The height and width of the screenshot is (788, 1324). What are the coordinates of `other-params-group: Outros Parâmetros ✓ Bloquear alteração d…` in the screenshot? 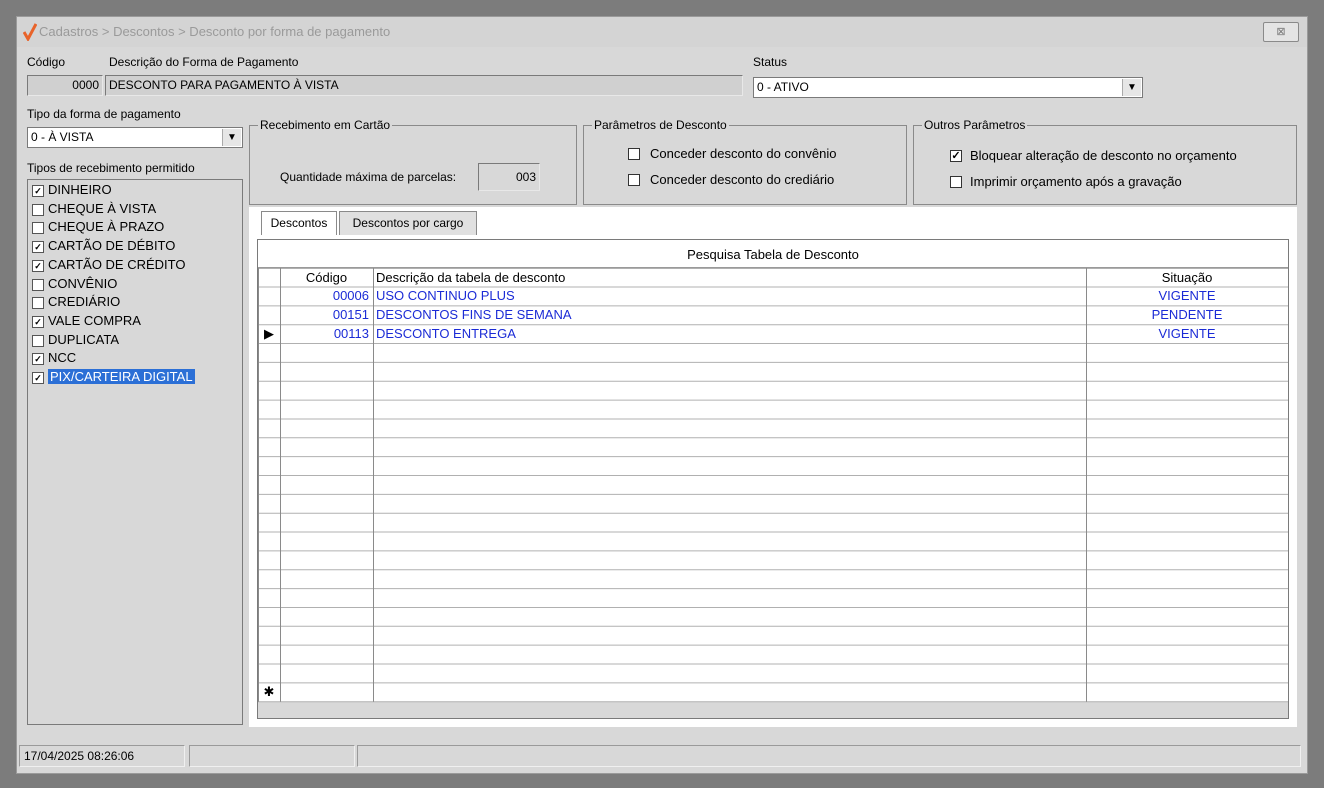 It's located at (1105, 161).